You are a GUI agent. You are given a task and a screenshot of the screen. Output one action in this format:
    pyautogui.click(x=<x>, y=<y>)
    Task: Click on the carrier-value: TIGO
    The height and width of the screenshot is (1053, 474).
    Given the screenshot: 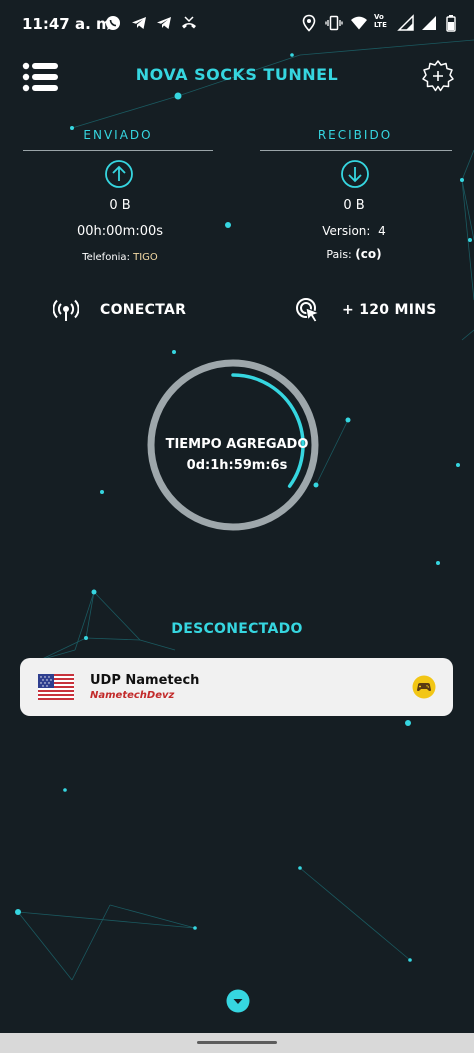 What is the action you would take?
    pyautogui.click(x=145, y=257)
    